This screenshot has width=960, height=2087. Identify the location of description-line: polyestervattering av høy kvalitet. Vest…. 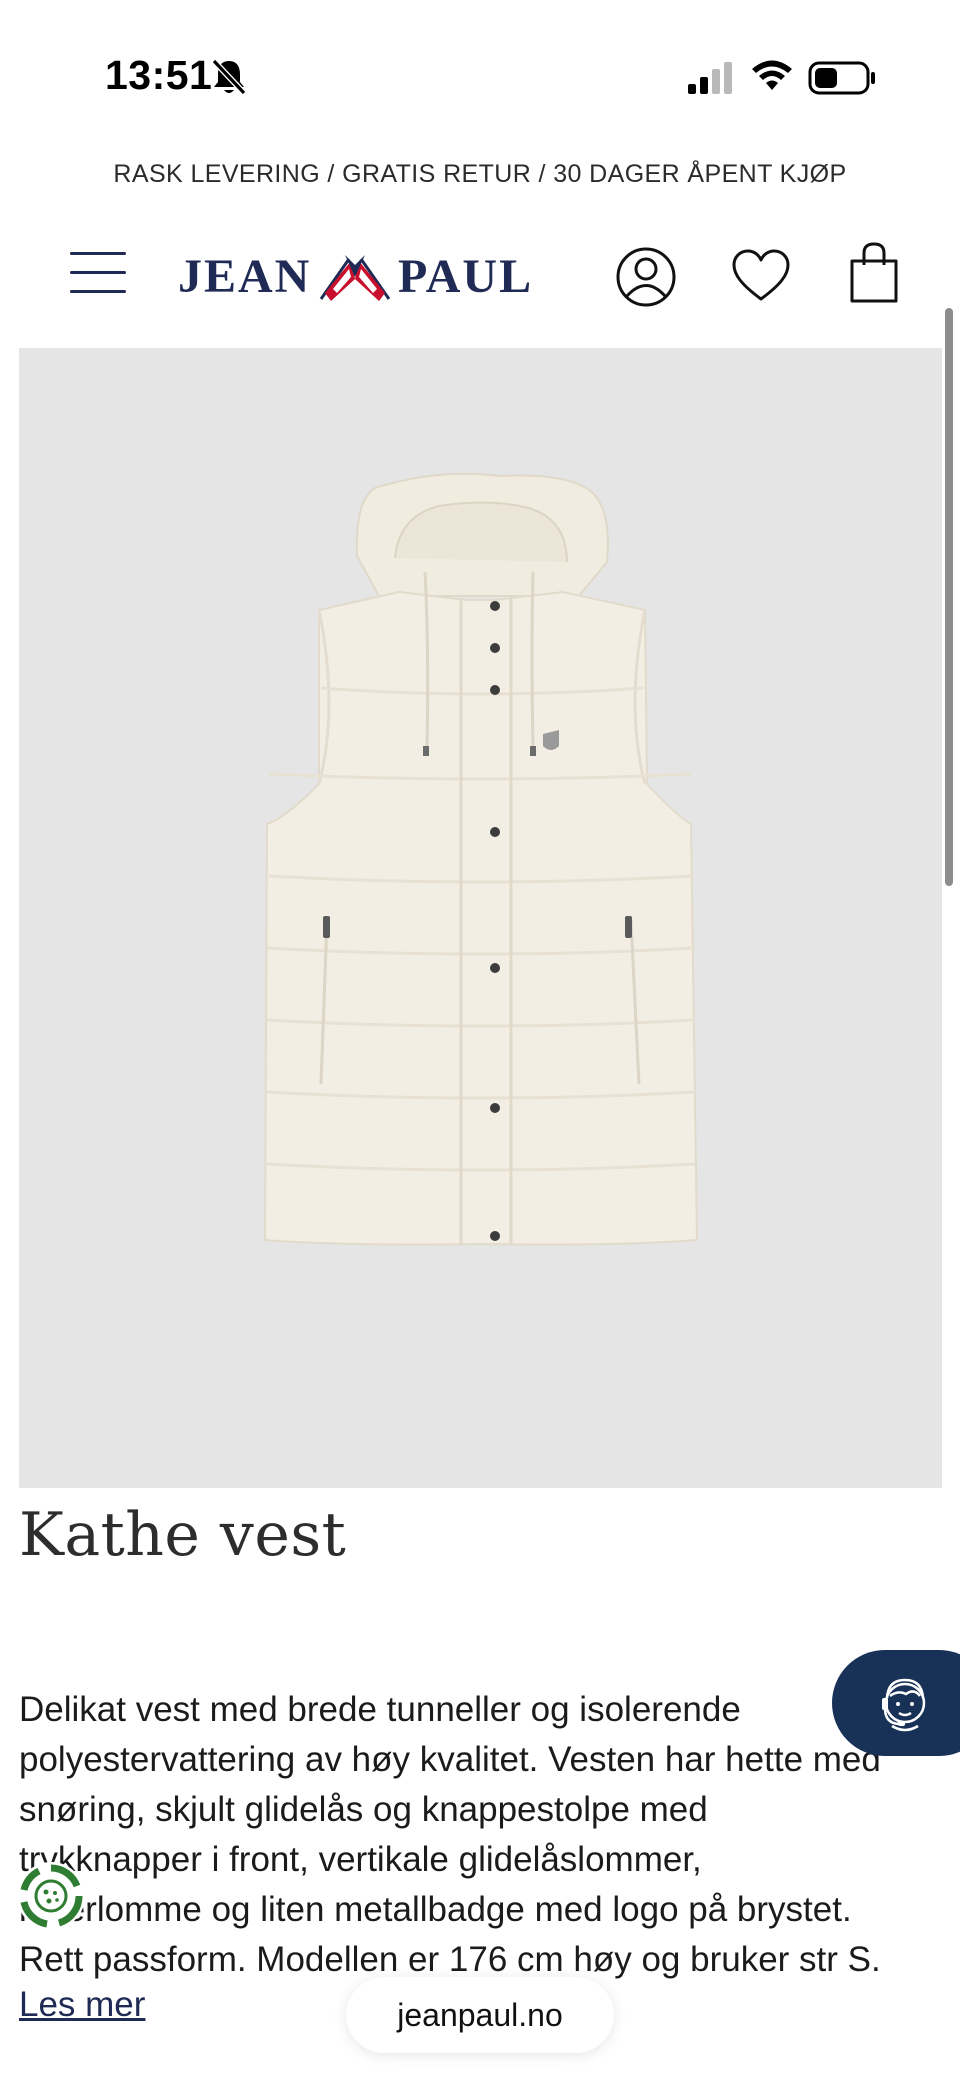
(450, 1759).